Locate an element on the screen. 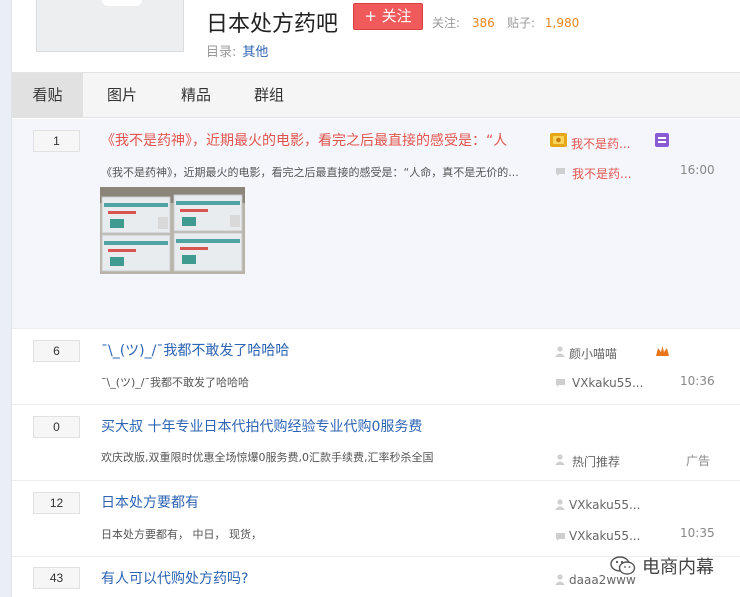  thread-title: 日本处方要都有 is located at coordinates (150, 502).